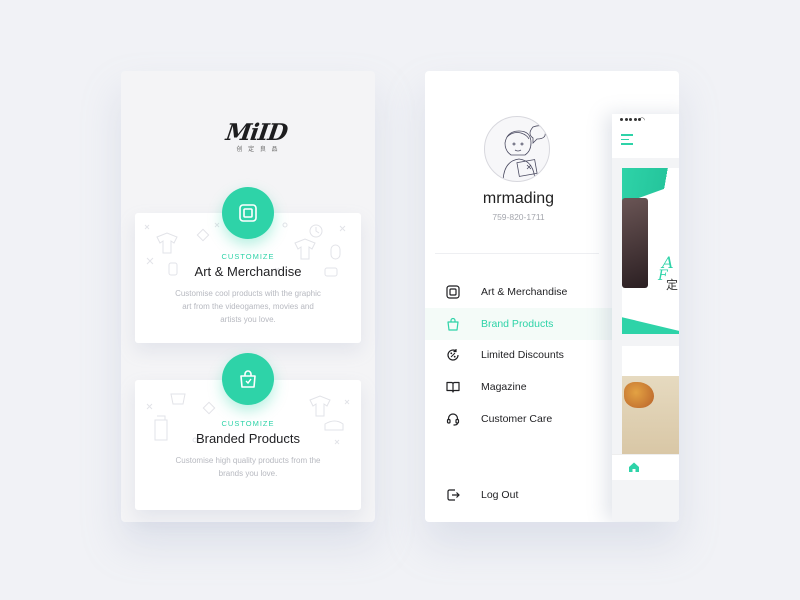  Describe the element at coordinates (639, 395) in the screenshot. I see `leaf-image` at that location.